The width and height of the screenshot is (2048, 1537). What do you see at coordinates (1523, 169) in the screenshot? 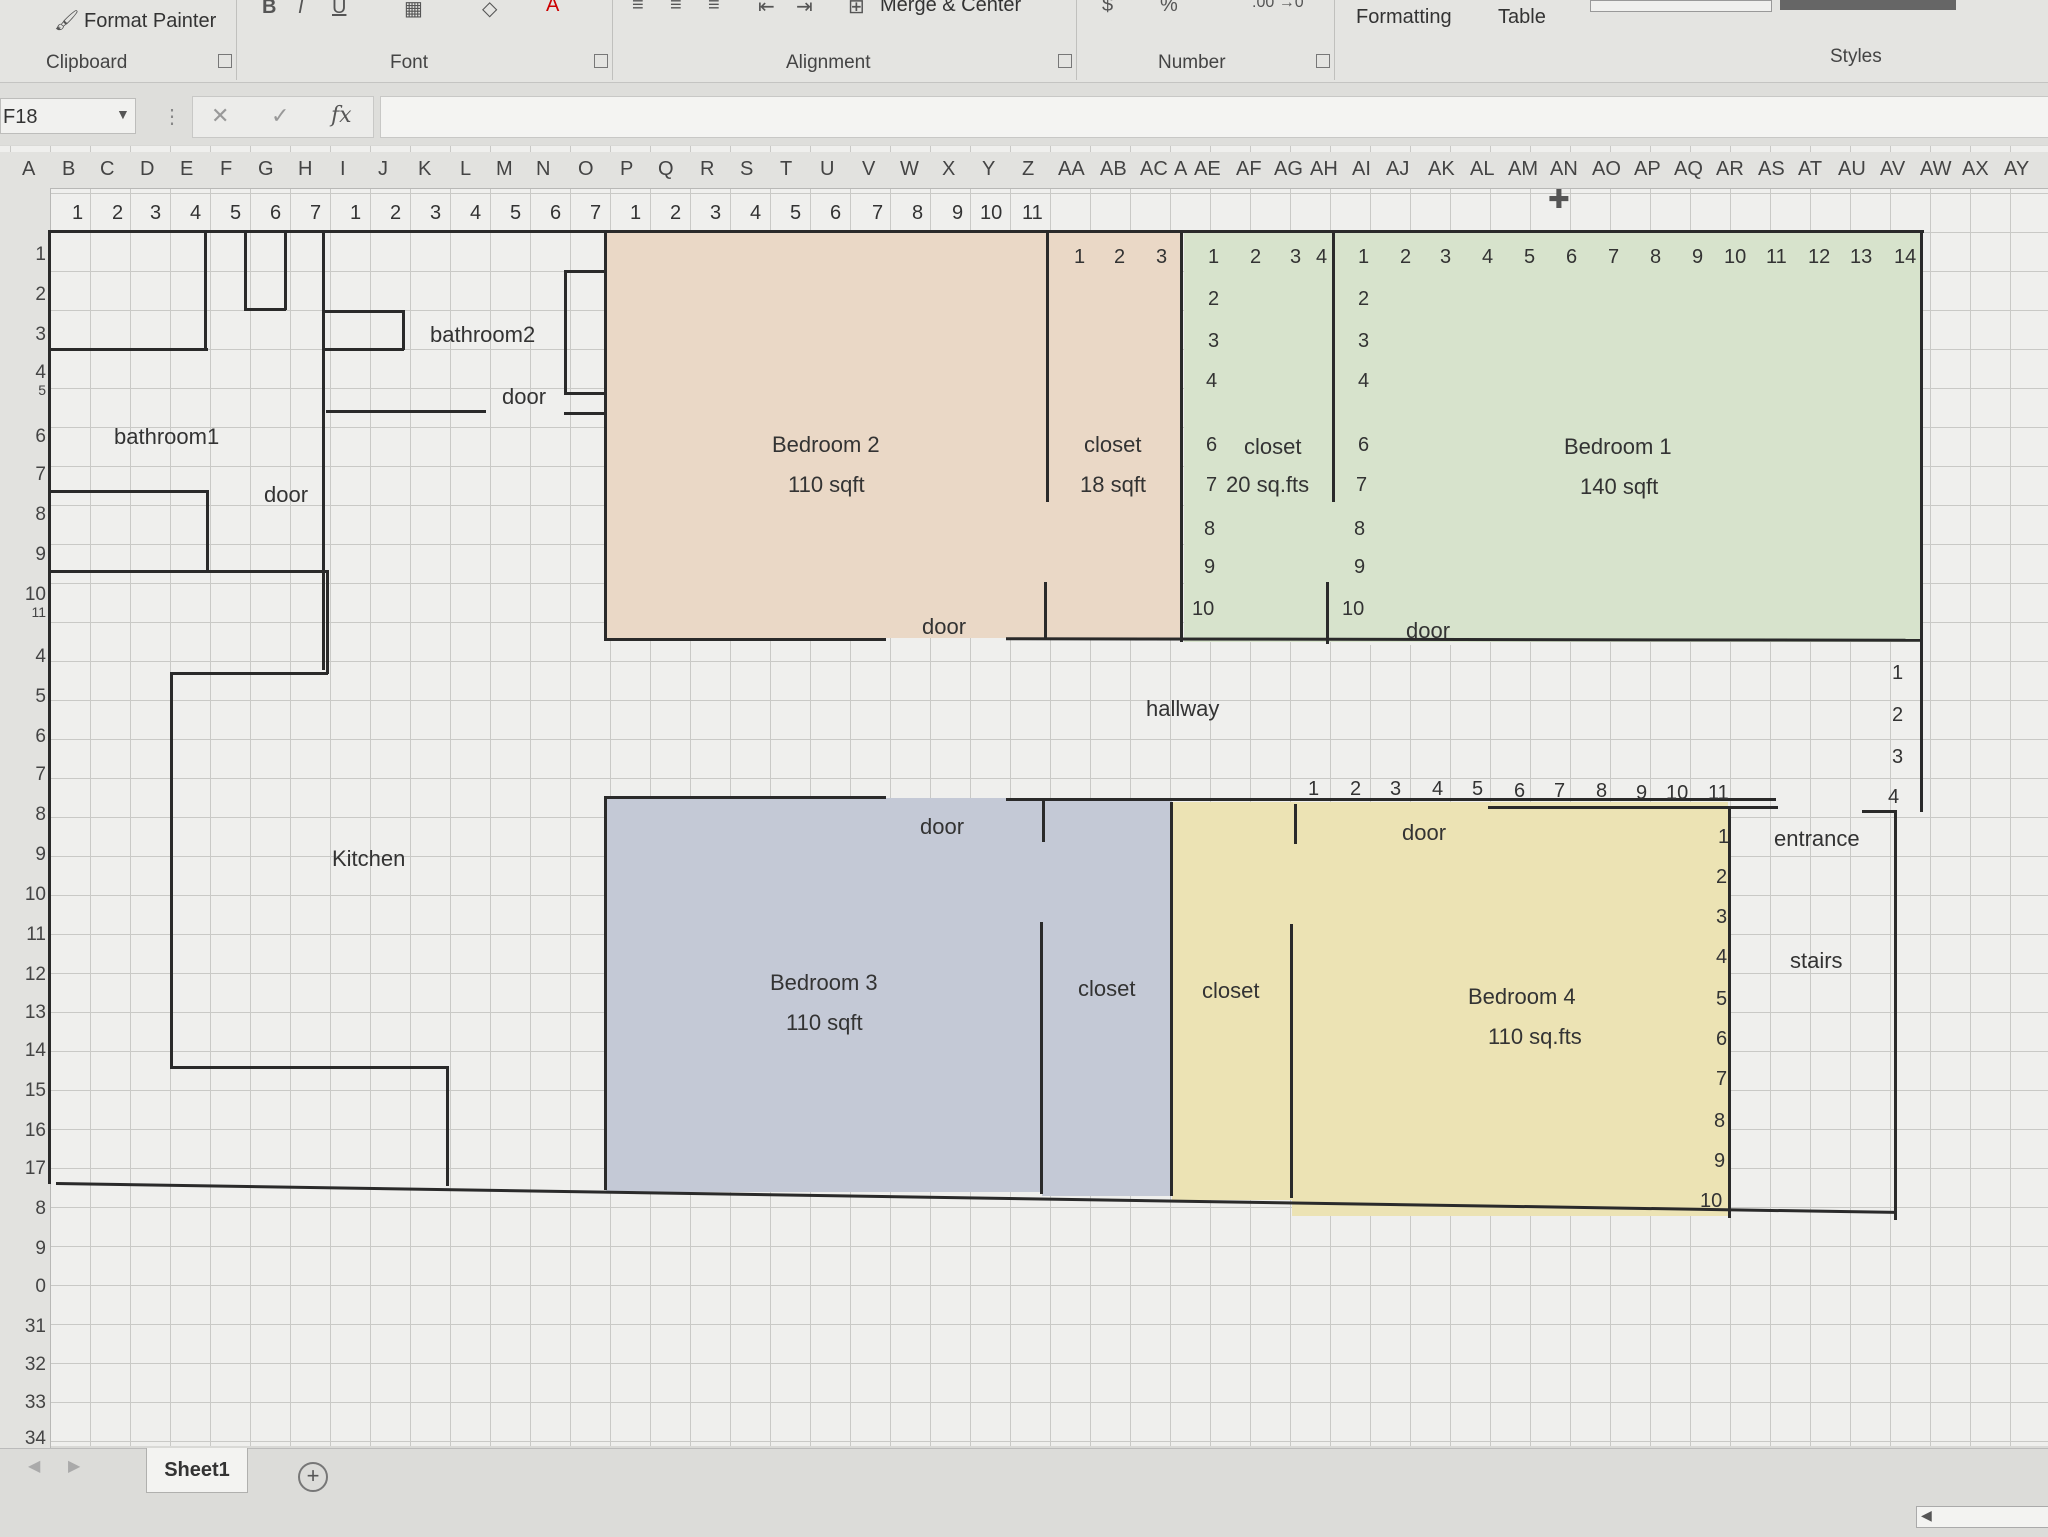
I see `column-header: AM` at bounding box center [1523, 169].